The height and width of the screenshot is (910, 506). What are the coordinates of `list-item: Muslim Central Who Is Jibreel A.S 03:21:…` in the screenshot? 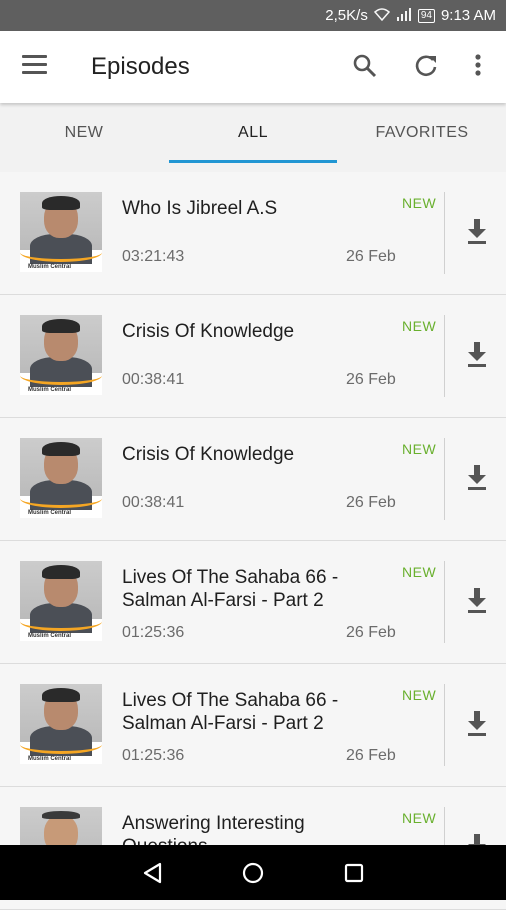 It's located at (253, 233).